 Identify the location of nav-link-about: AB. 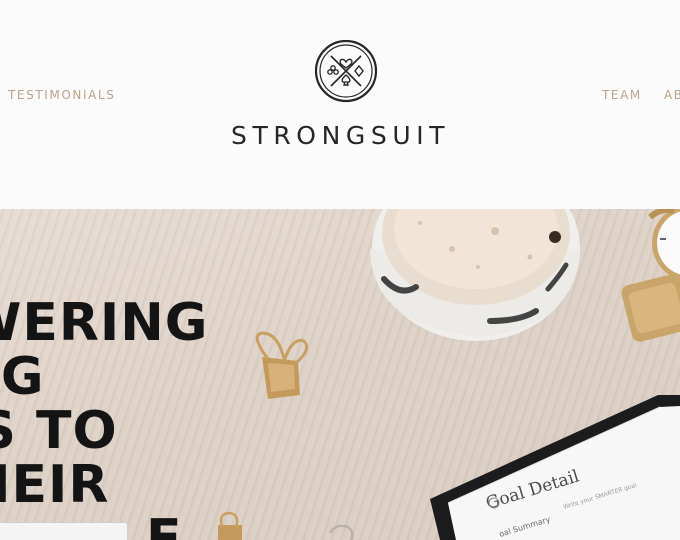
(672, 95).